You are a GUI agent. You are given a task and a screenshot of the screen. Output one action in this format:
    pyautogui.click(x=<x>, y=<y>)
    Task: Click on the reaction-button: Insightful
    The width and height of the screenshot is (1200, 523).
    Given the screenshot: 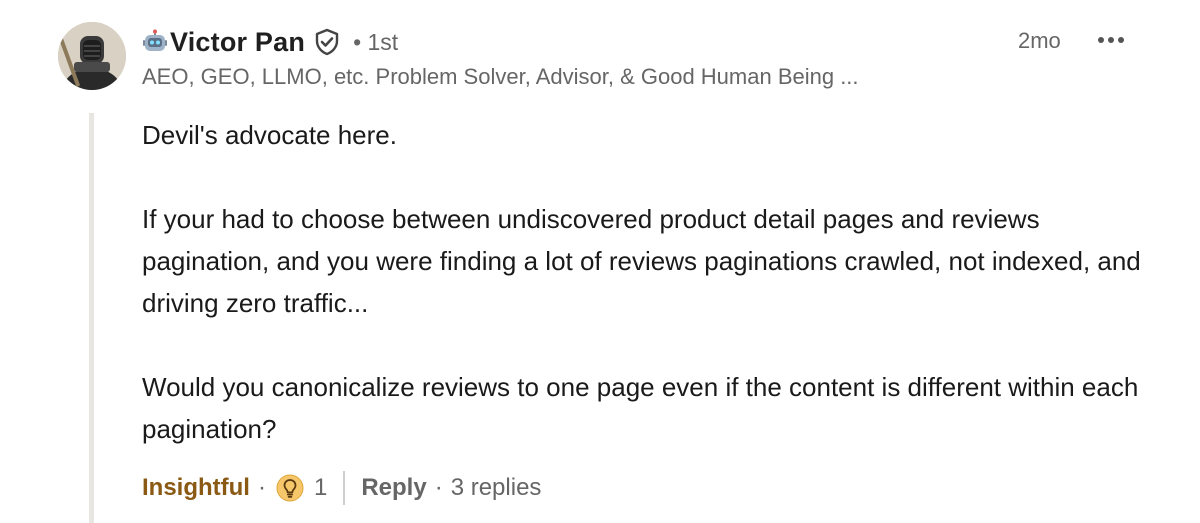 What is the action you would take?
    pyautogui.click(x=196, y=488)
    